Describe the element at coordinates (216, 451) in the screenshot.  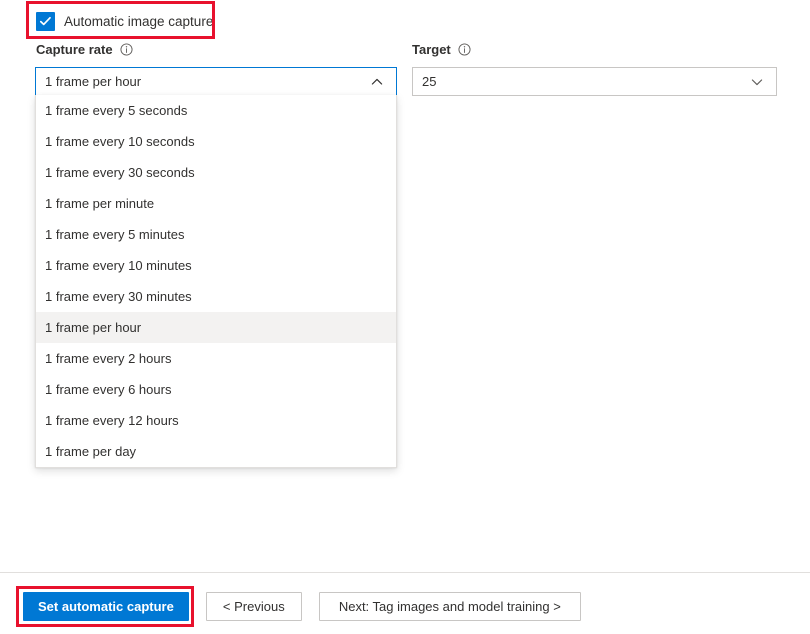
I see `dropdown-option: 1 frame per day` at that location.